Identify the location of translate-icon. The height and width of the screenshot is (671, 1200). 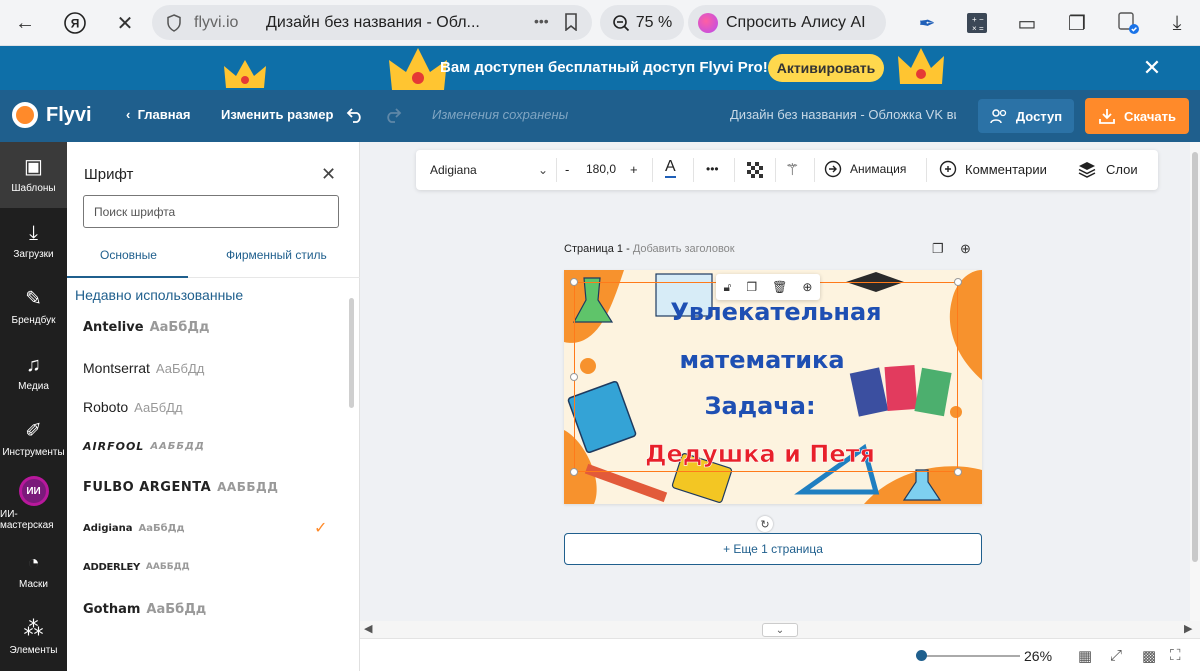
(1129, 23).